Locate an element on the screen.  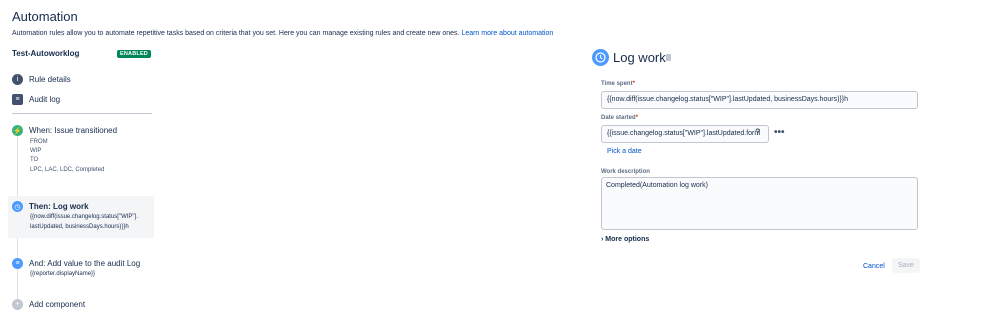
more-options-toggle: › More options is located at coordinates (625, 239).